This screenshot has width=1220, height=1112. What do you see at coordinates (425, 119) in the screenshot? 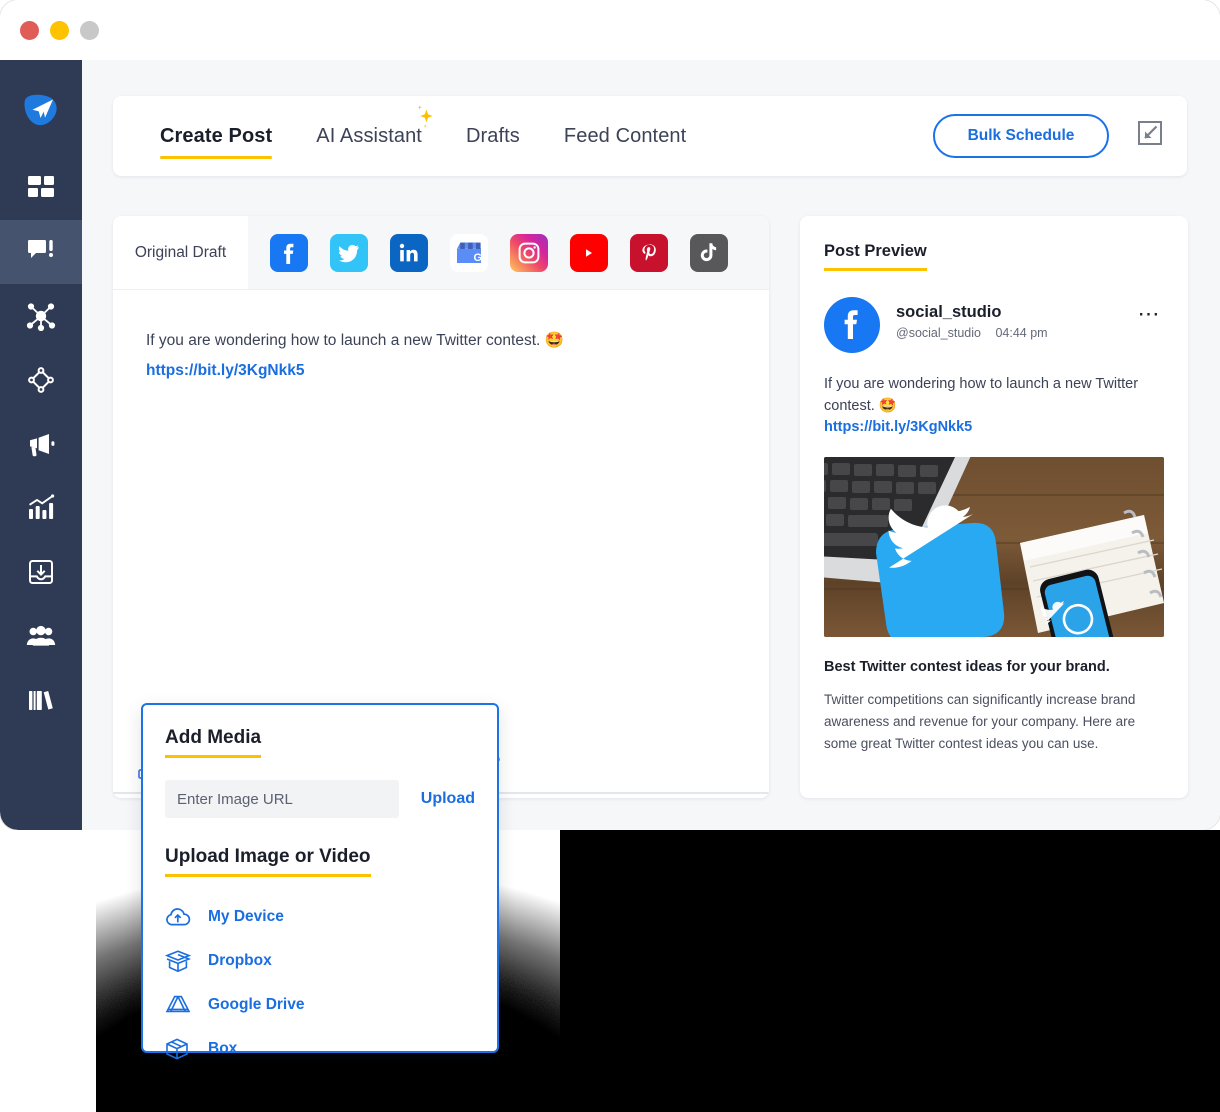
I see `sparkle-icon` at bounding box center [425, 119].